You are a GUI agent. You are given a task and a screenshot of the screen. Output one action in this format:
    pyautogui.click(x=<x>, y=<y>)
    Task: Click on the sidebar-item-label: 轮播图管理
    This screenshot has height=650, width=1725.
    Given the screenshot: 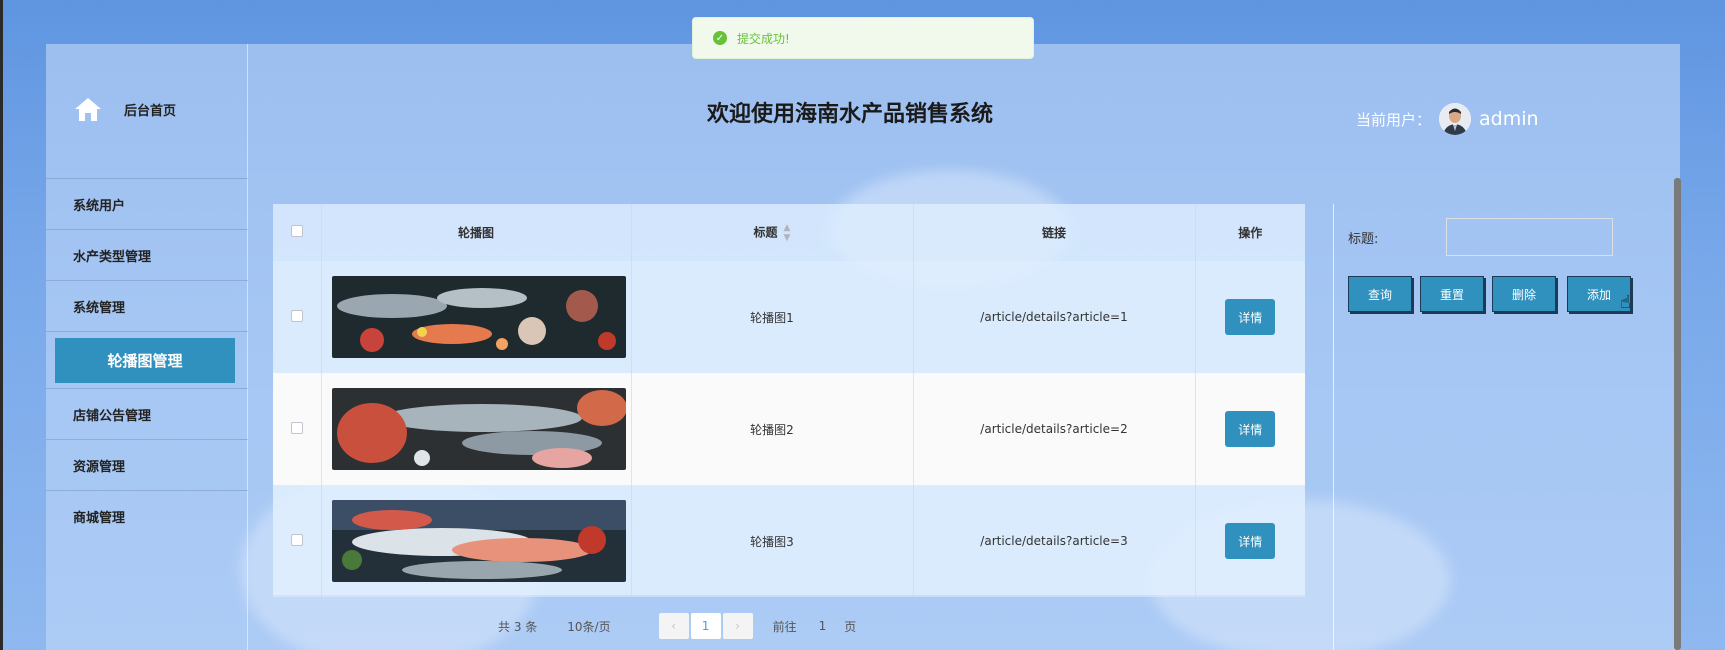 What is the action you would take?
    pyautogui.click(x=145, y=360)
    